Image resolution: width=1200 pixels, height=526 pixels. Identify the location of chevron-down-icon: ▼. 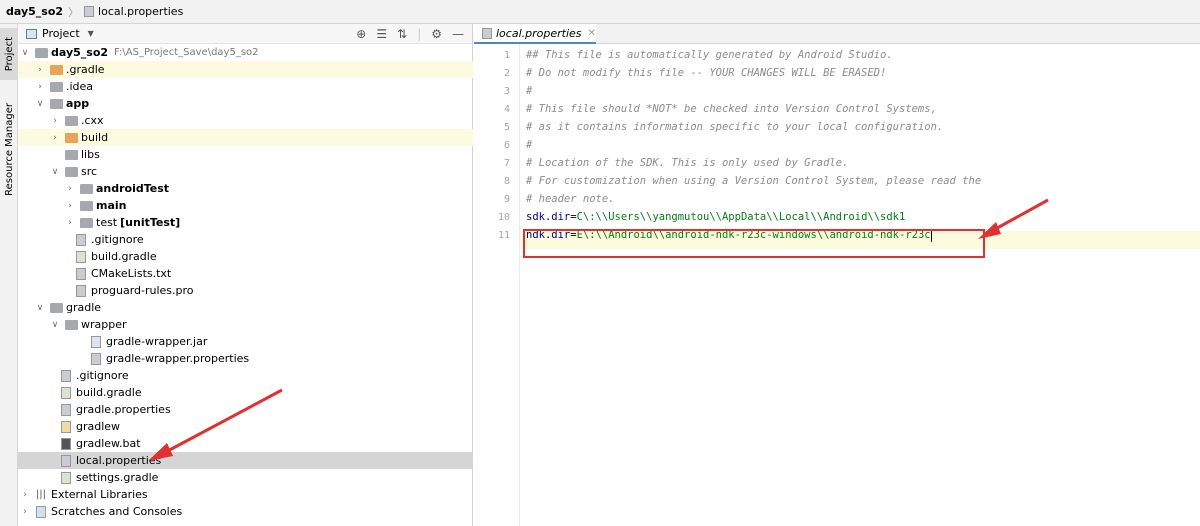
(91, 33).